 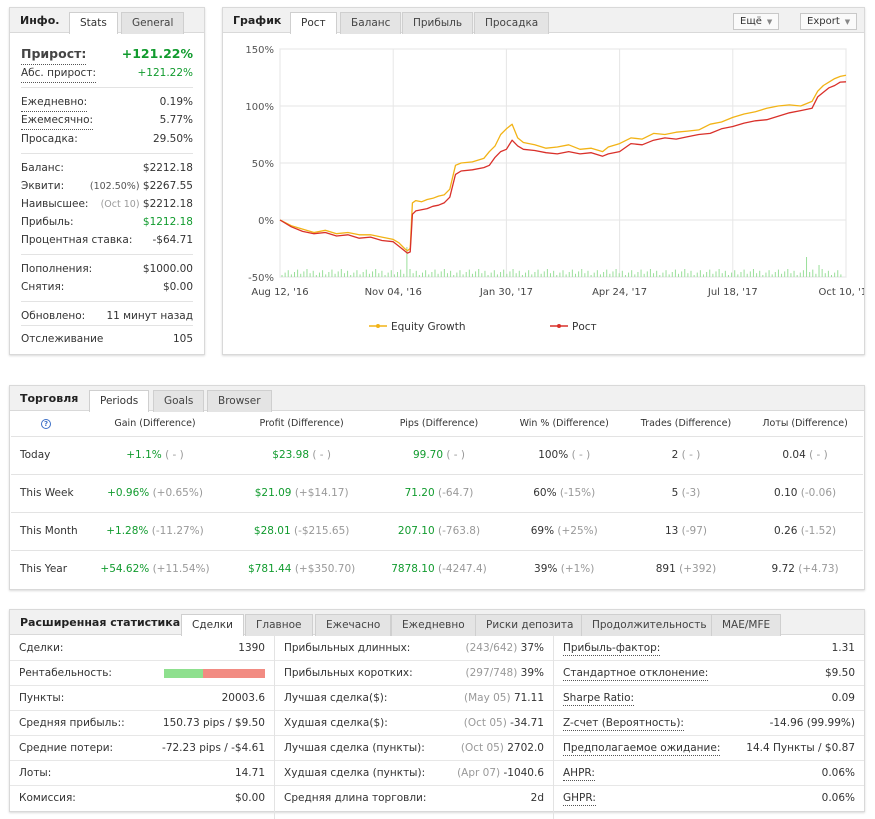 What do you see at coordinates (212, 625) in the screenshot?
I see `tab-trades: Сделки` at bounding box center [212, 625].